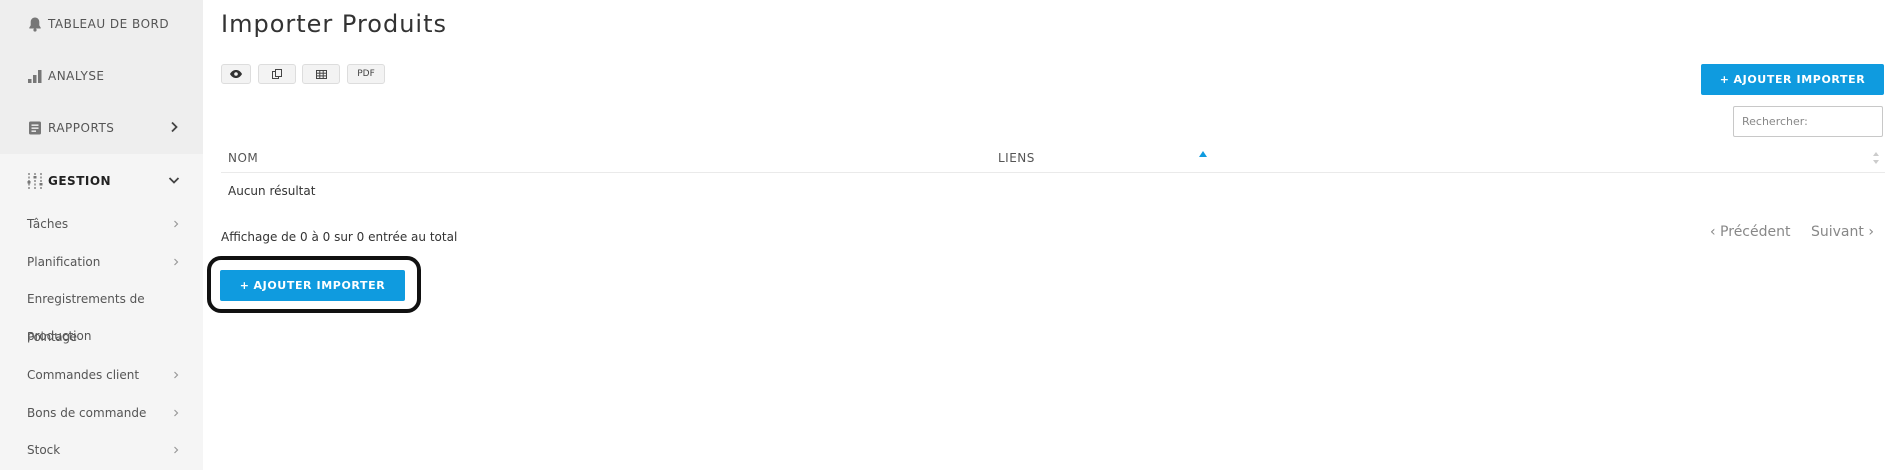 This screenshot has width=1900, height=470. I want to click on sidebar-sub-label: Stock, so click(44, 450).